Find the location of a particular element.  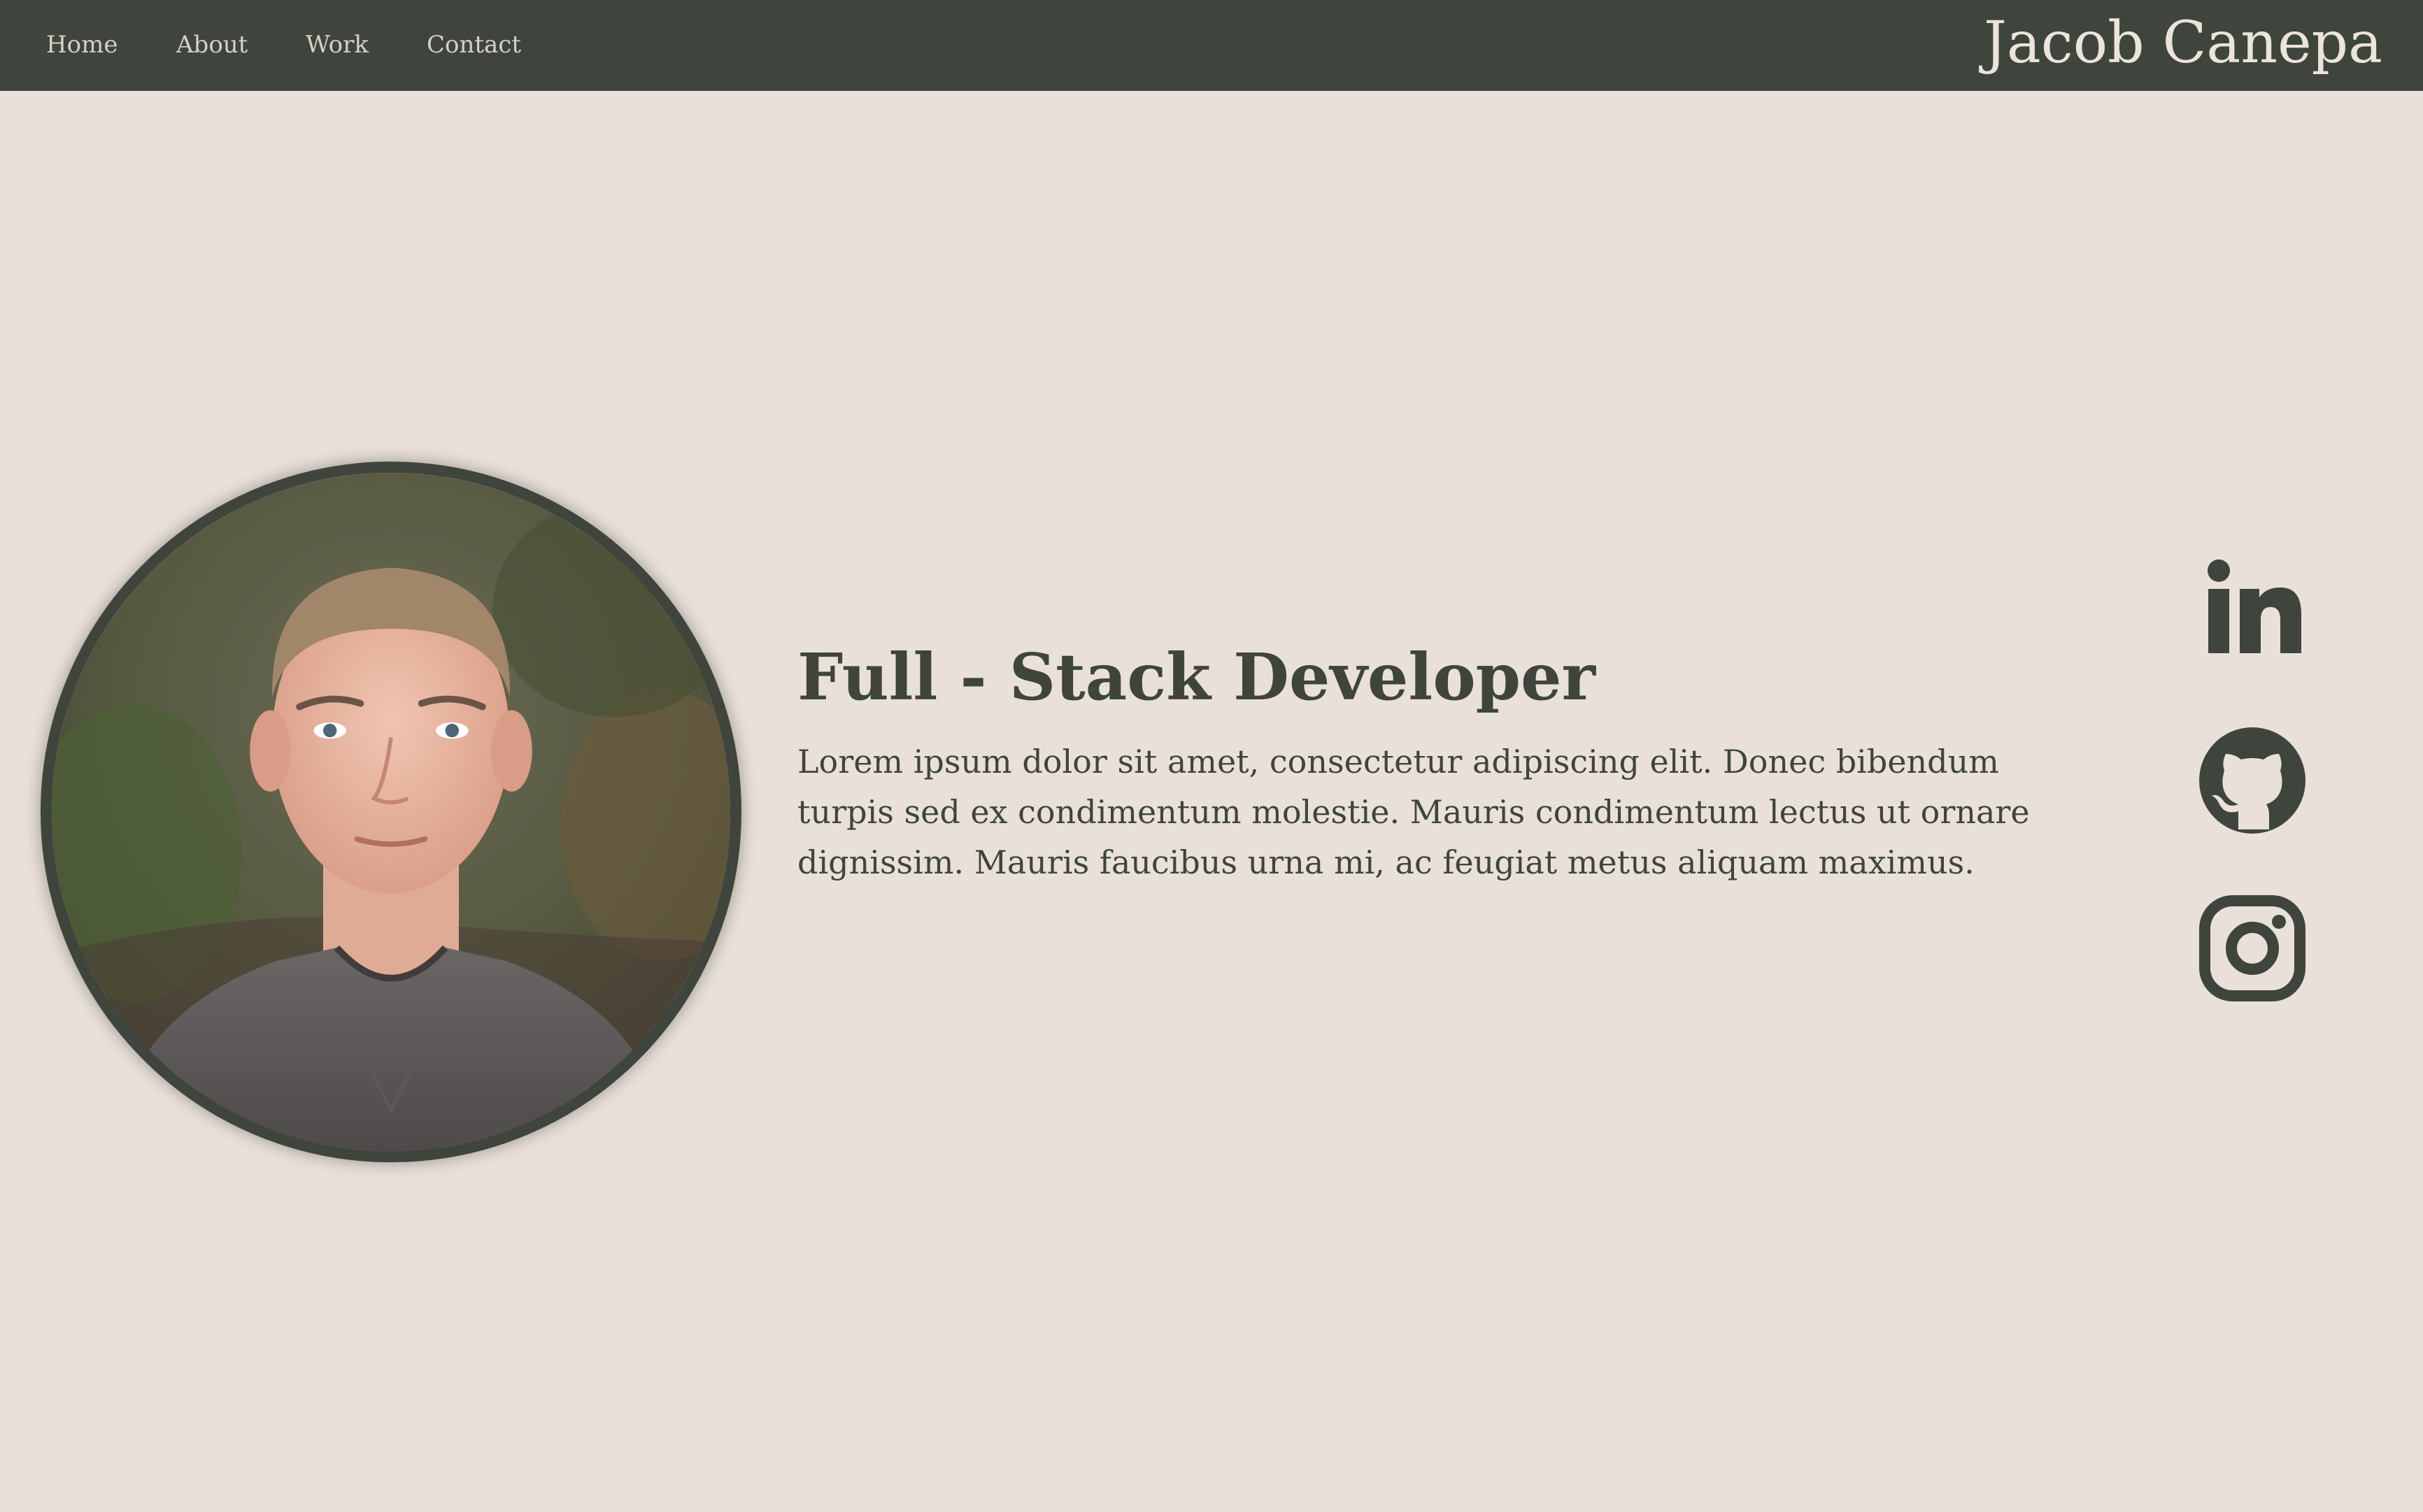

profile-photo-illustration is located at coordinates (391, 812).